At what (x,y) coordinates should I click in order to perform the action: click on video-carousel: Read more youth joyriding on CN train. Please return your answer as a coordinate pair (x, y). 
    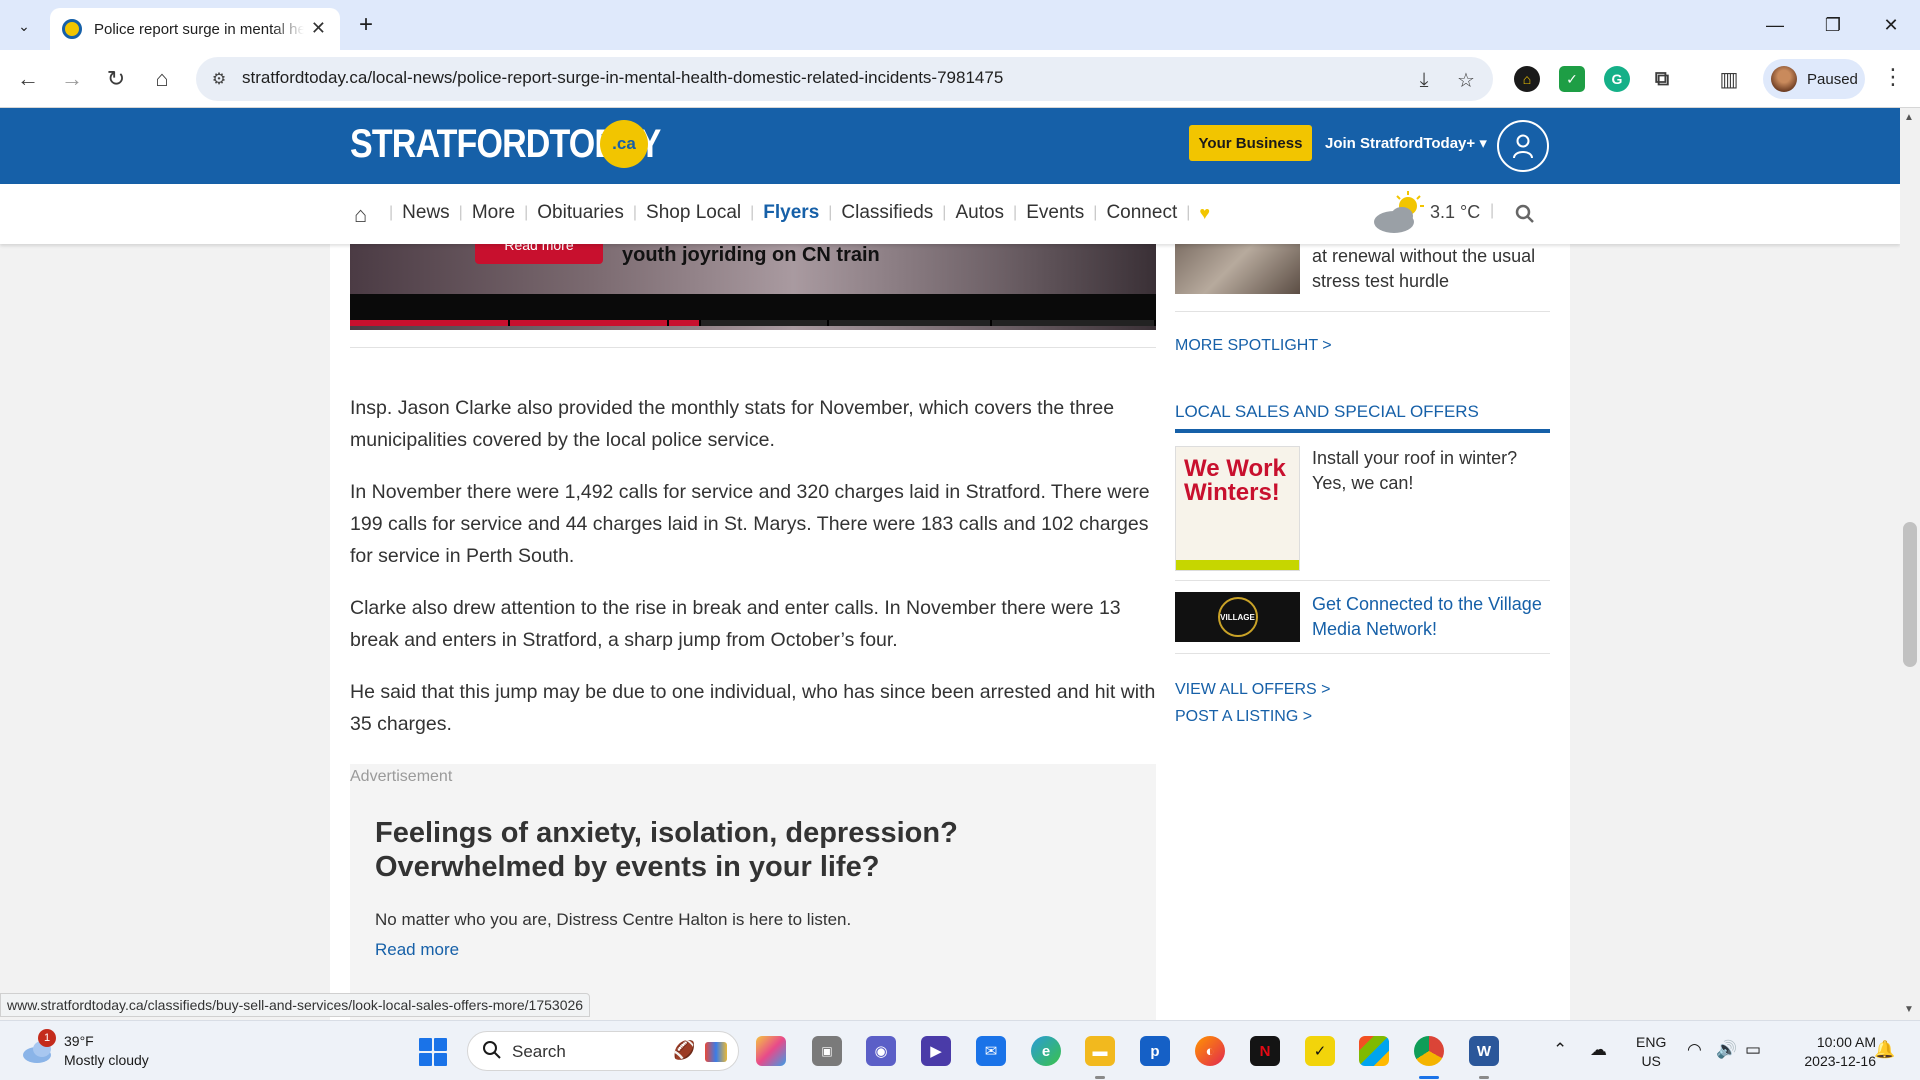
    Looking at the image, I should click on (753, 287).